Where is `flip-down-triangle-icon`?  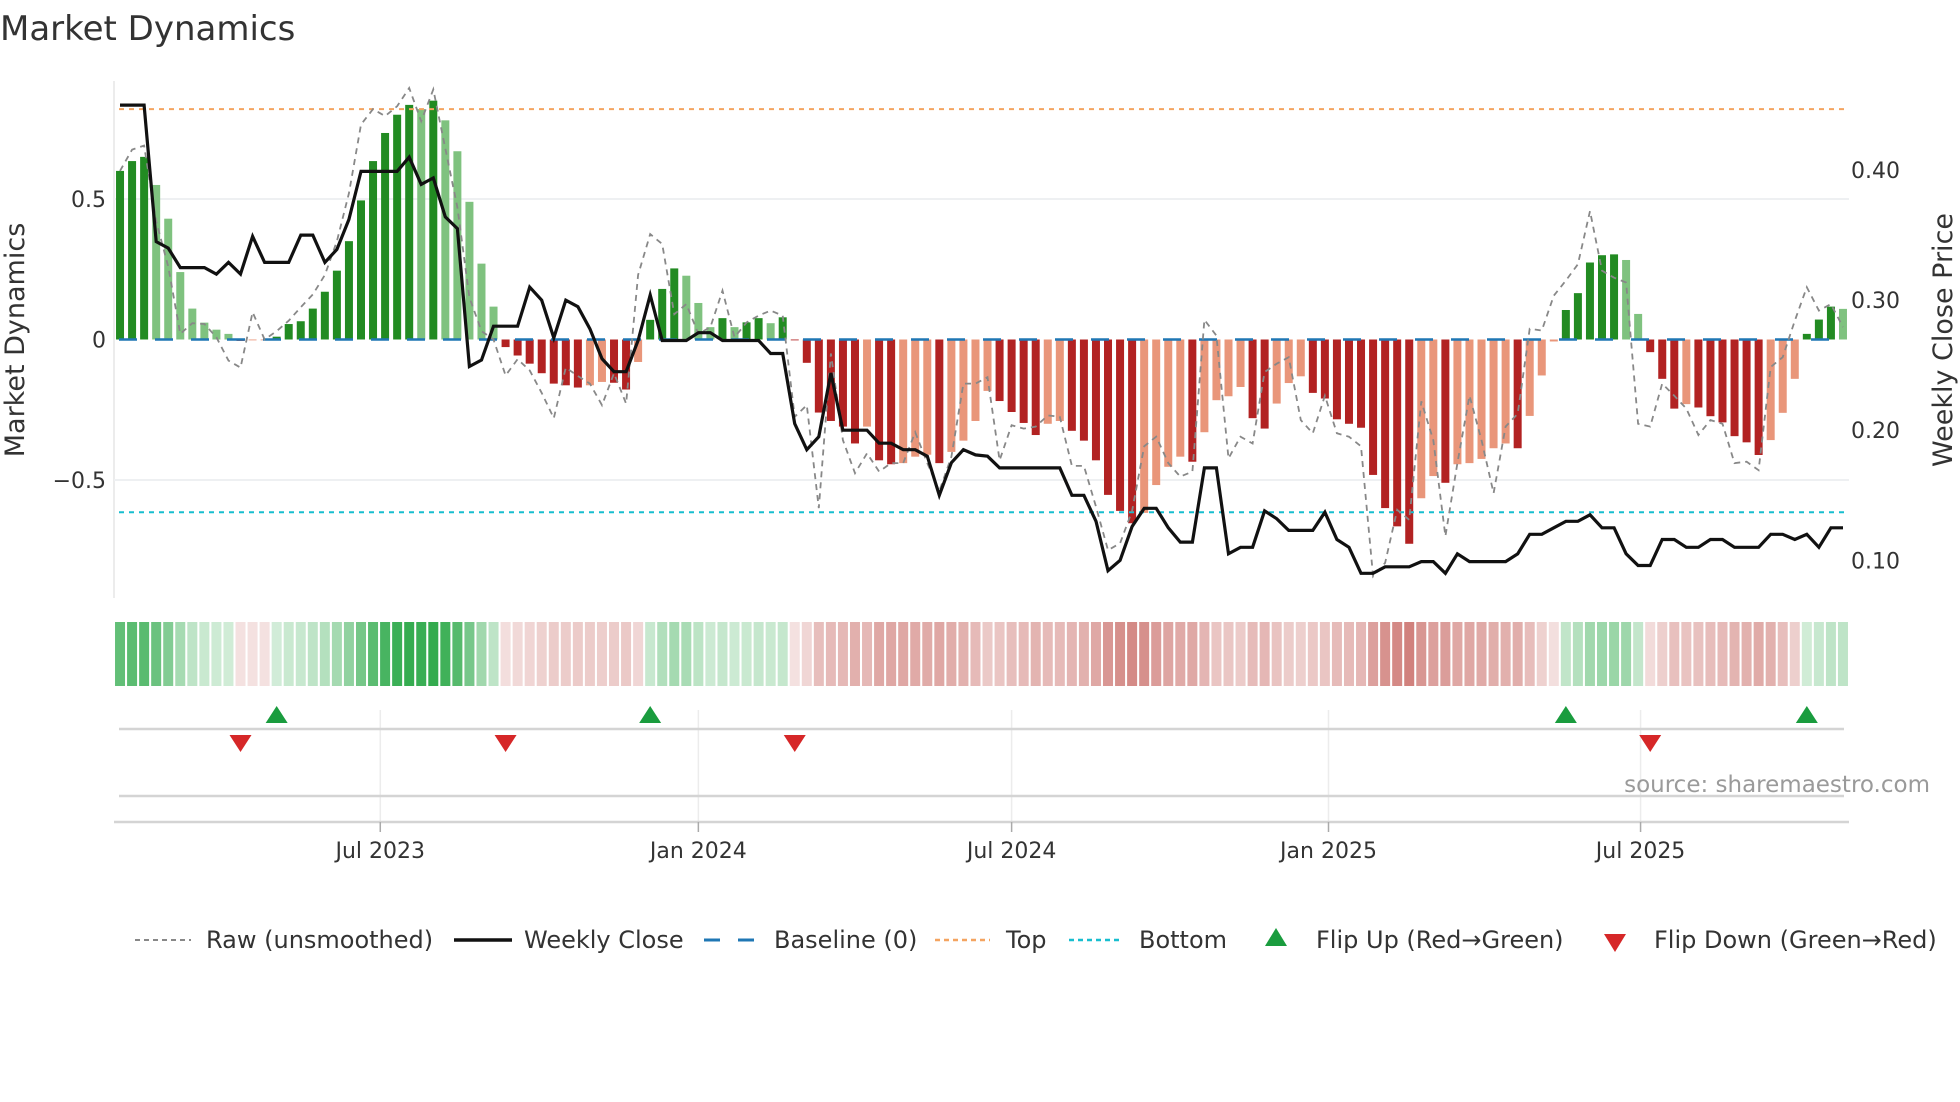 flip-down-triangle-icon is located at coordinates (1615, 943).